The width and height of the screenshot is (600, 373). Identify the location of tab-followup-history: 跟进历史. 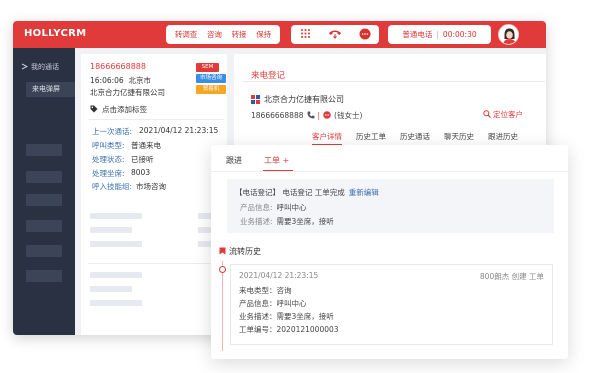
(503, 138).